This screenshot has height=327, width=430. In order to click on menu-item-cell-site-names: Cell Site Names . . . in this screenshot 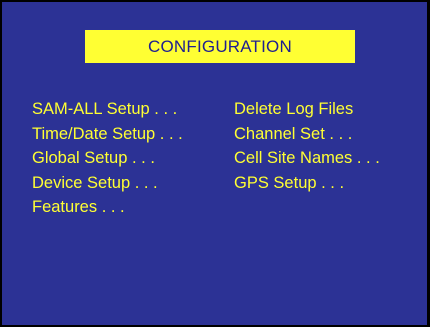, I will do `click(307, 158)`.